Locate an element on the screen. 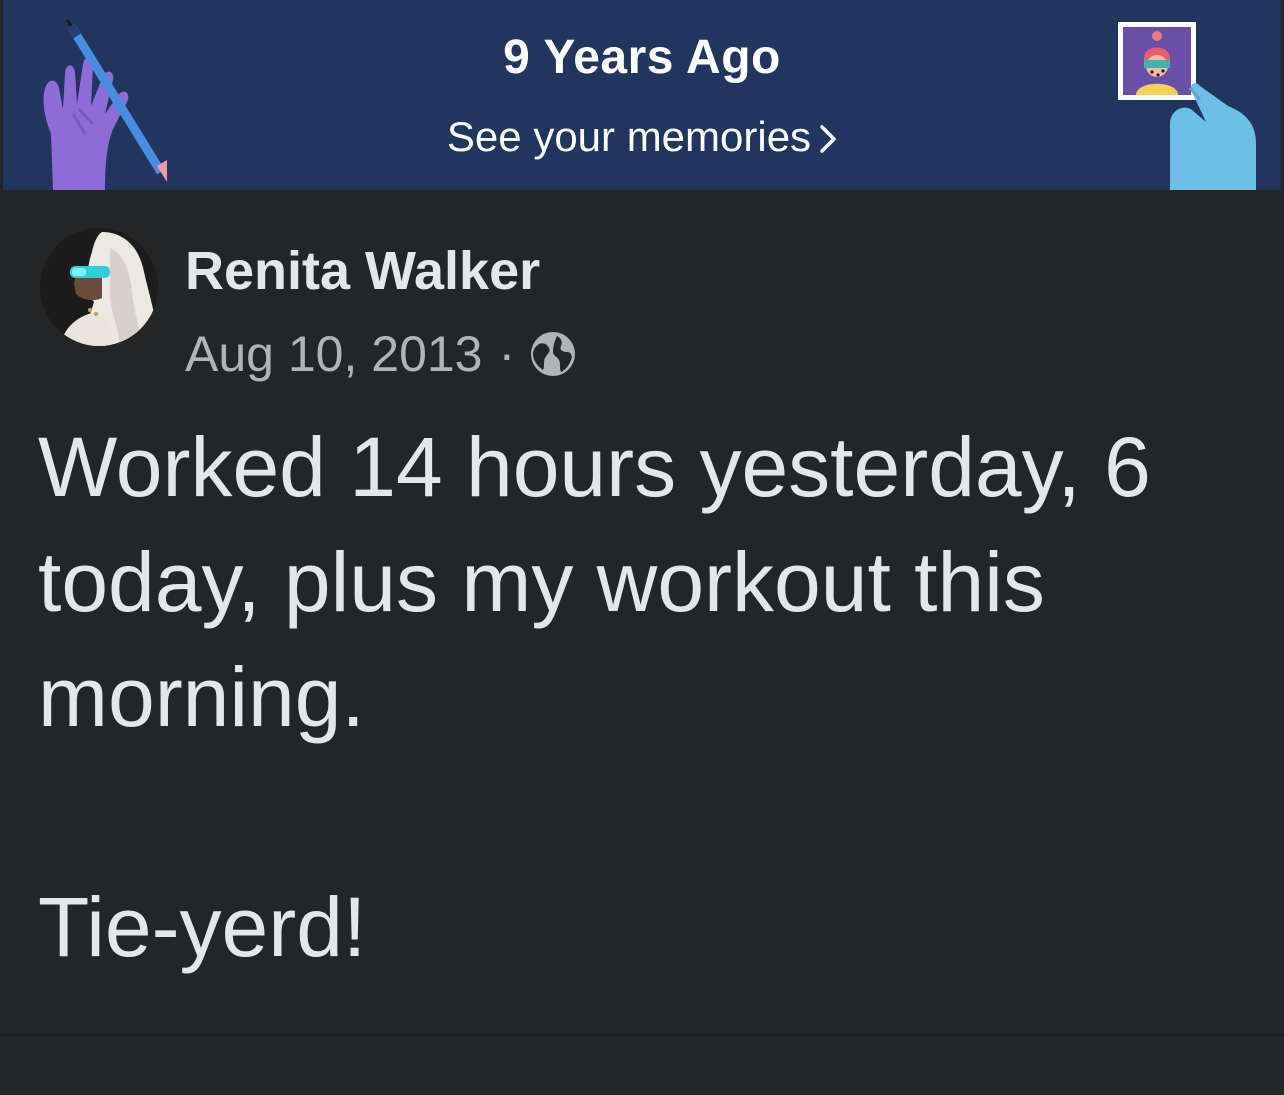 The image size is (1284, 1095). next-section-strip is located at coordinates (642, 1065).